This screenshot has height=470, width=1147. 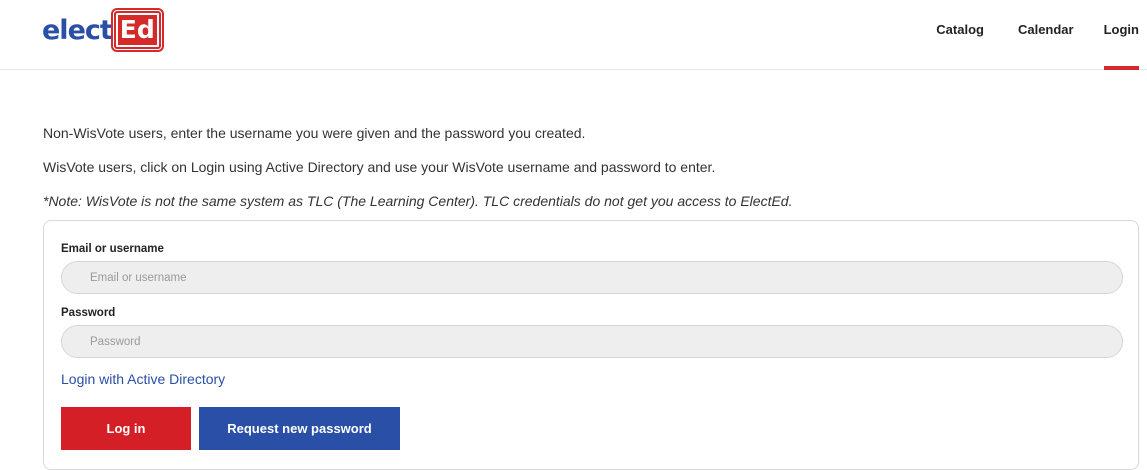 What do you see at coordinates (88, 313) in the screenshot?
I see `password-label: Password` at bounding box center [88, 313].